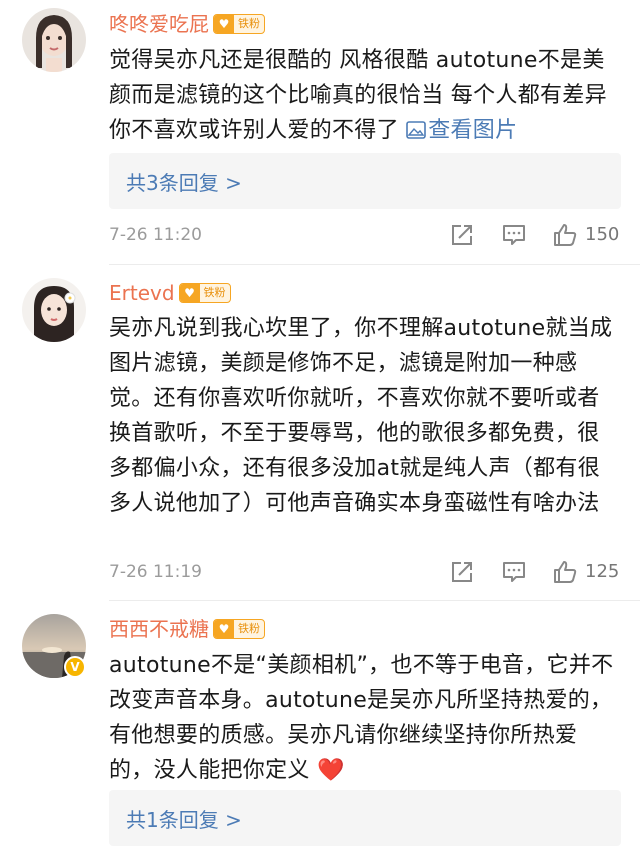 This screenshot has height=846, width=640. What do you see at coordinates (159, 629) in the screenshot?
I see `username: 西西不戒糖` at bounding box center [159, 629].